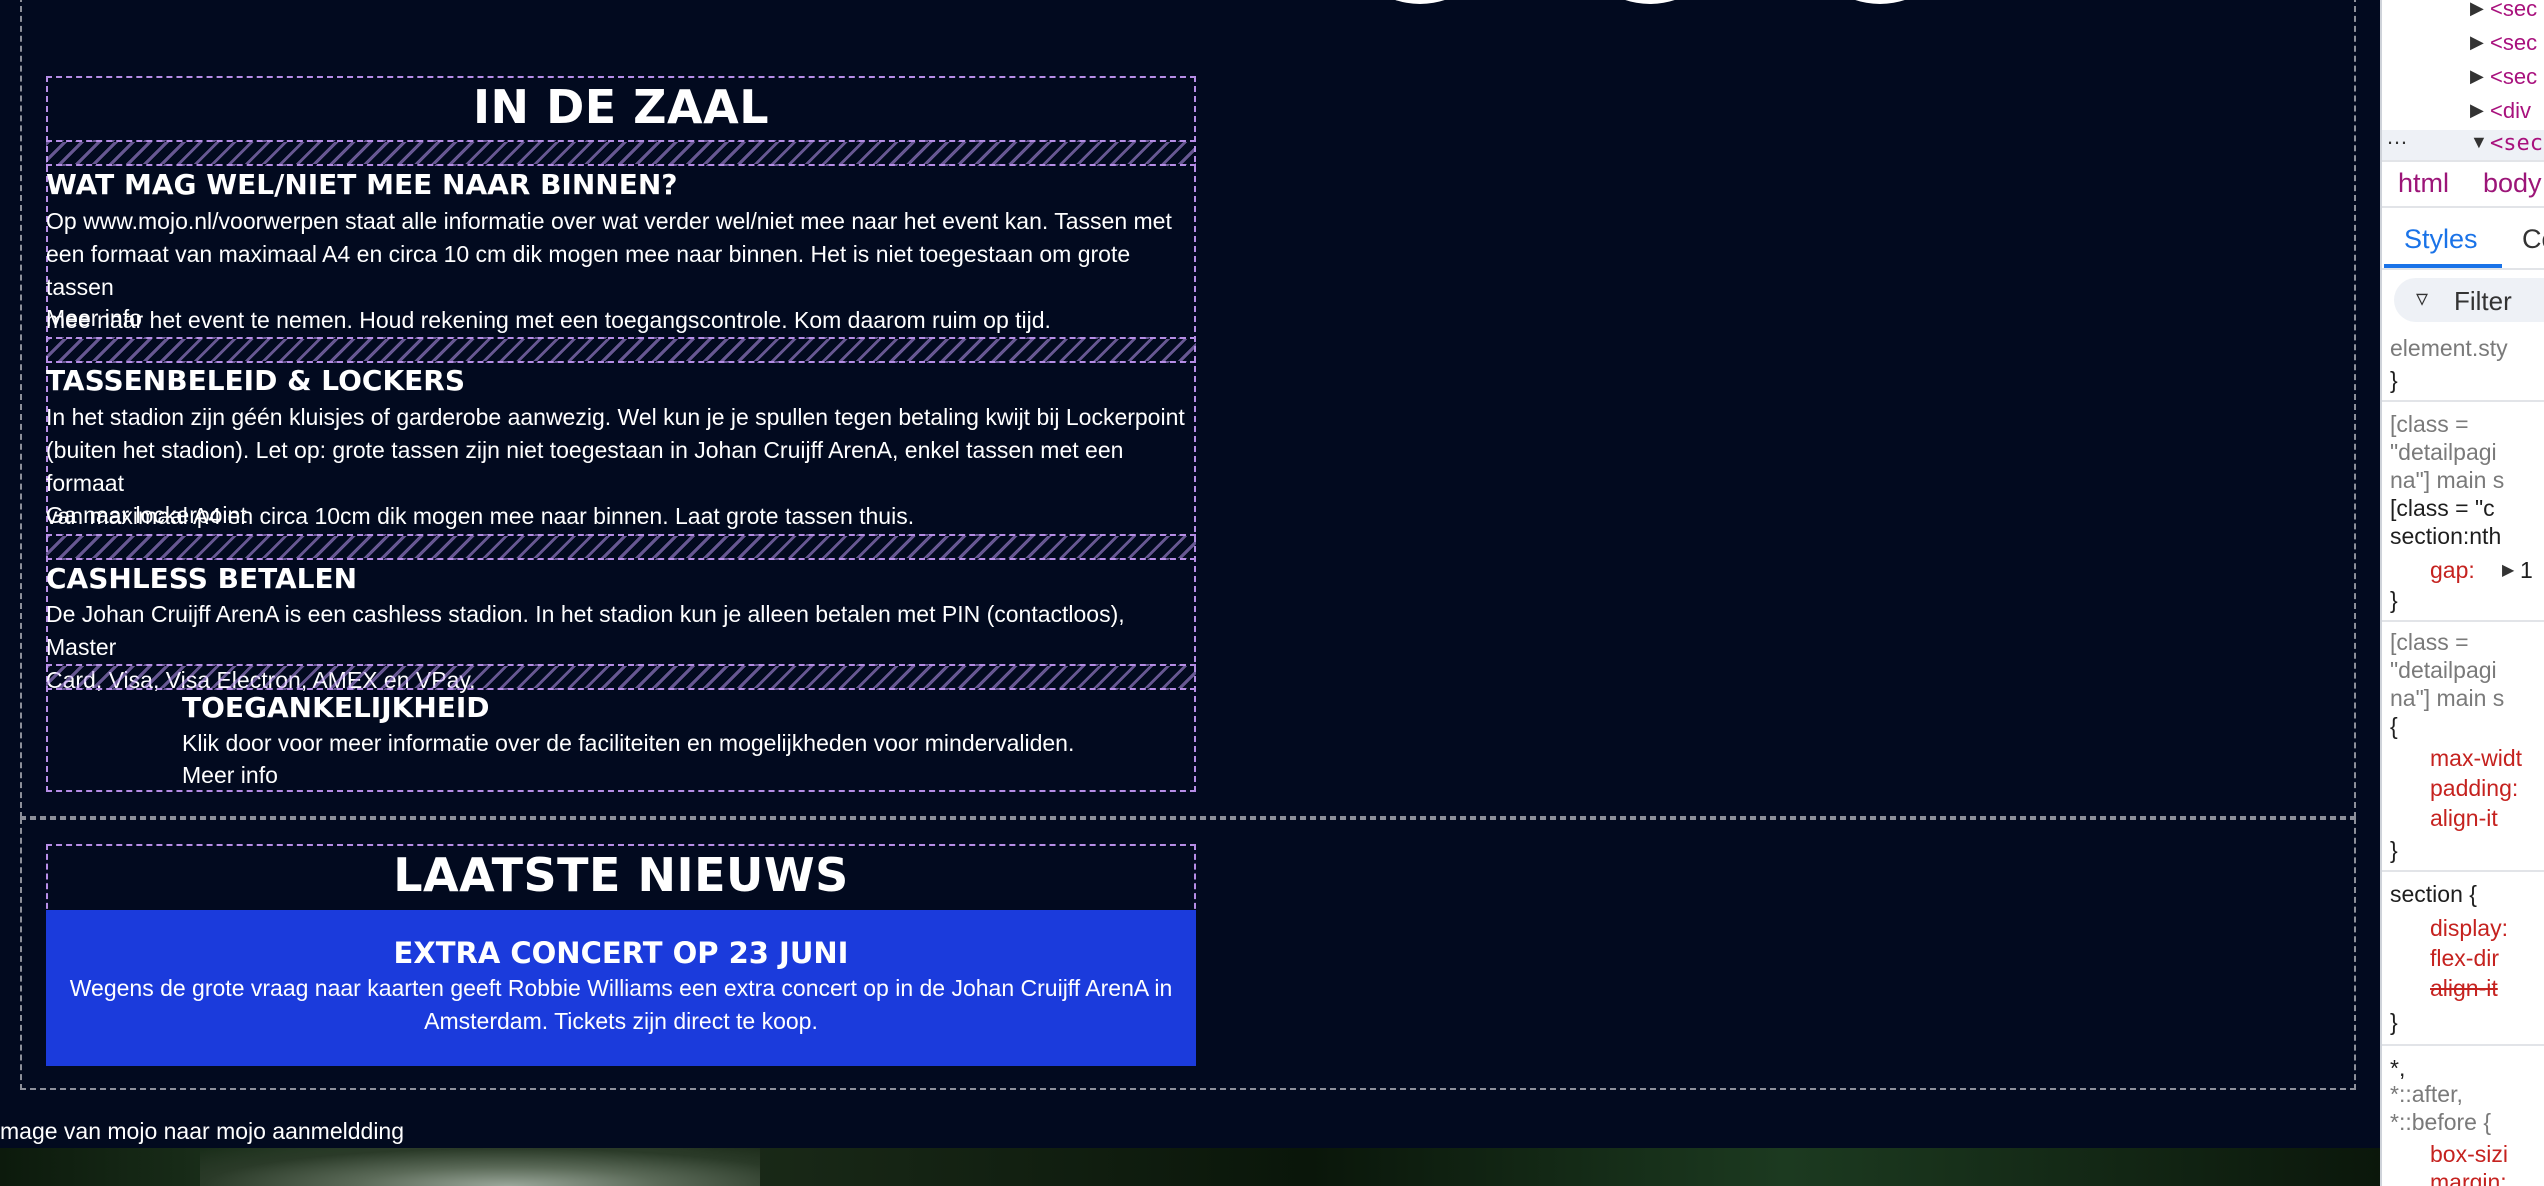 The image size is (2544, 1186). I want to click on item-title-wat-mag-mee: WAT MAG WEL/NIET MEE NAAR BINNEN?, so click(362, 184).